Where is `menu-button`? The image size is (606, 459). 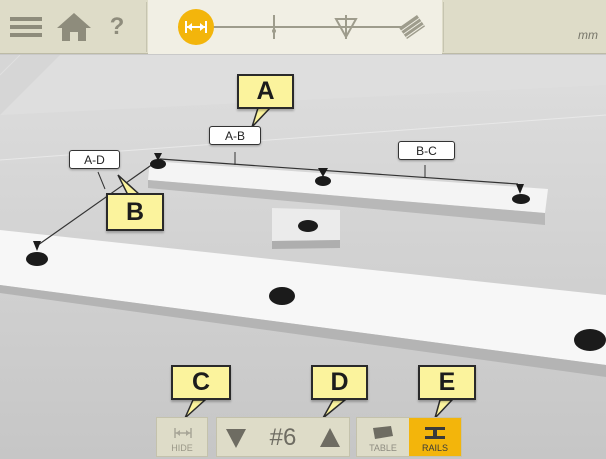
menu-button is located at coordinates (27, 27).